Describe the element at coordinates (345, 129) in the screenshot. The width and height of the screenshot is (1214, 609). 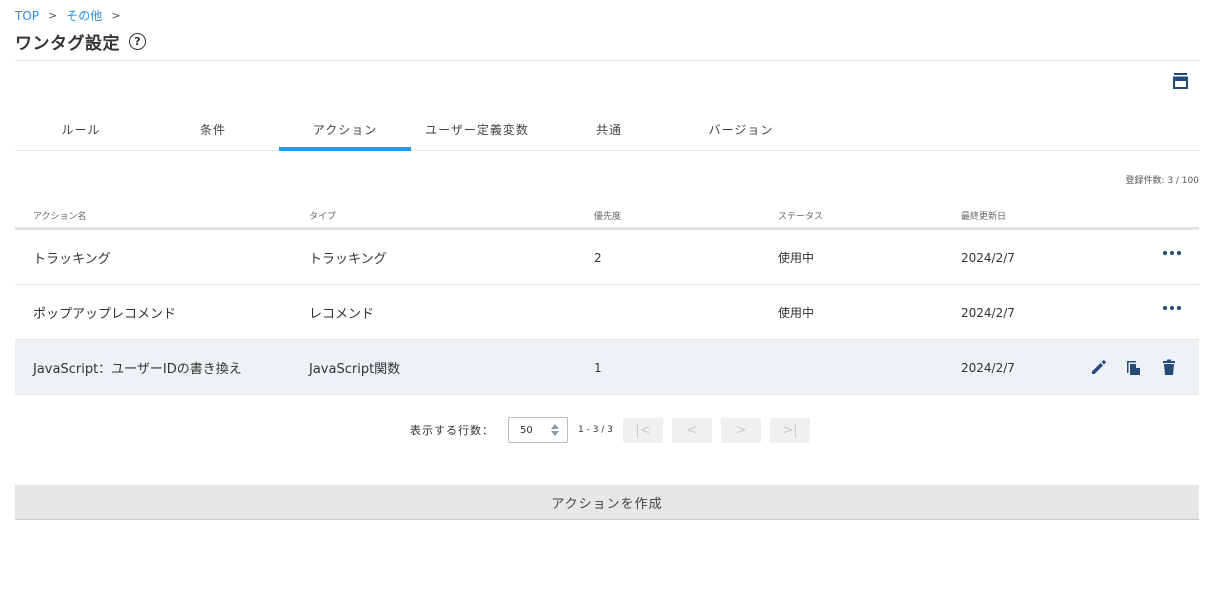
I see `tab-action: アクション` at that location.